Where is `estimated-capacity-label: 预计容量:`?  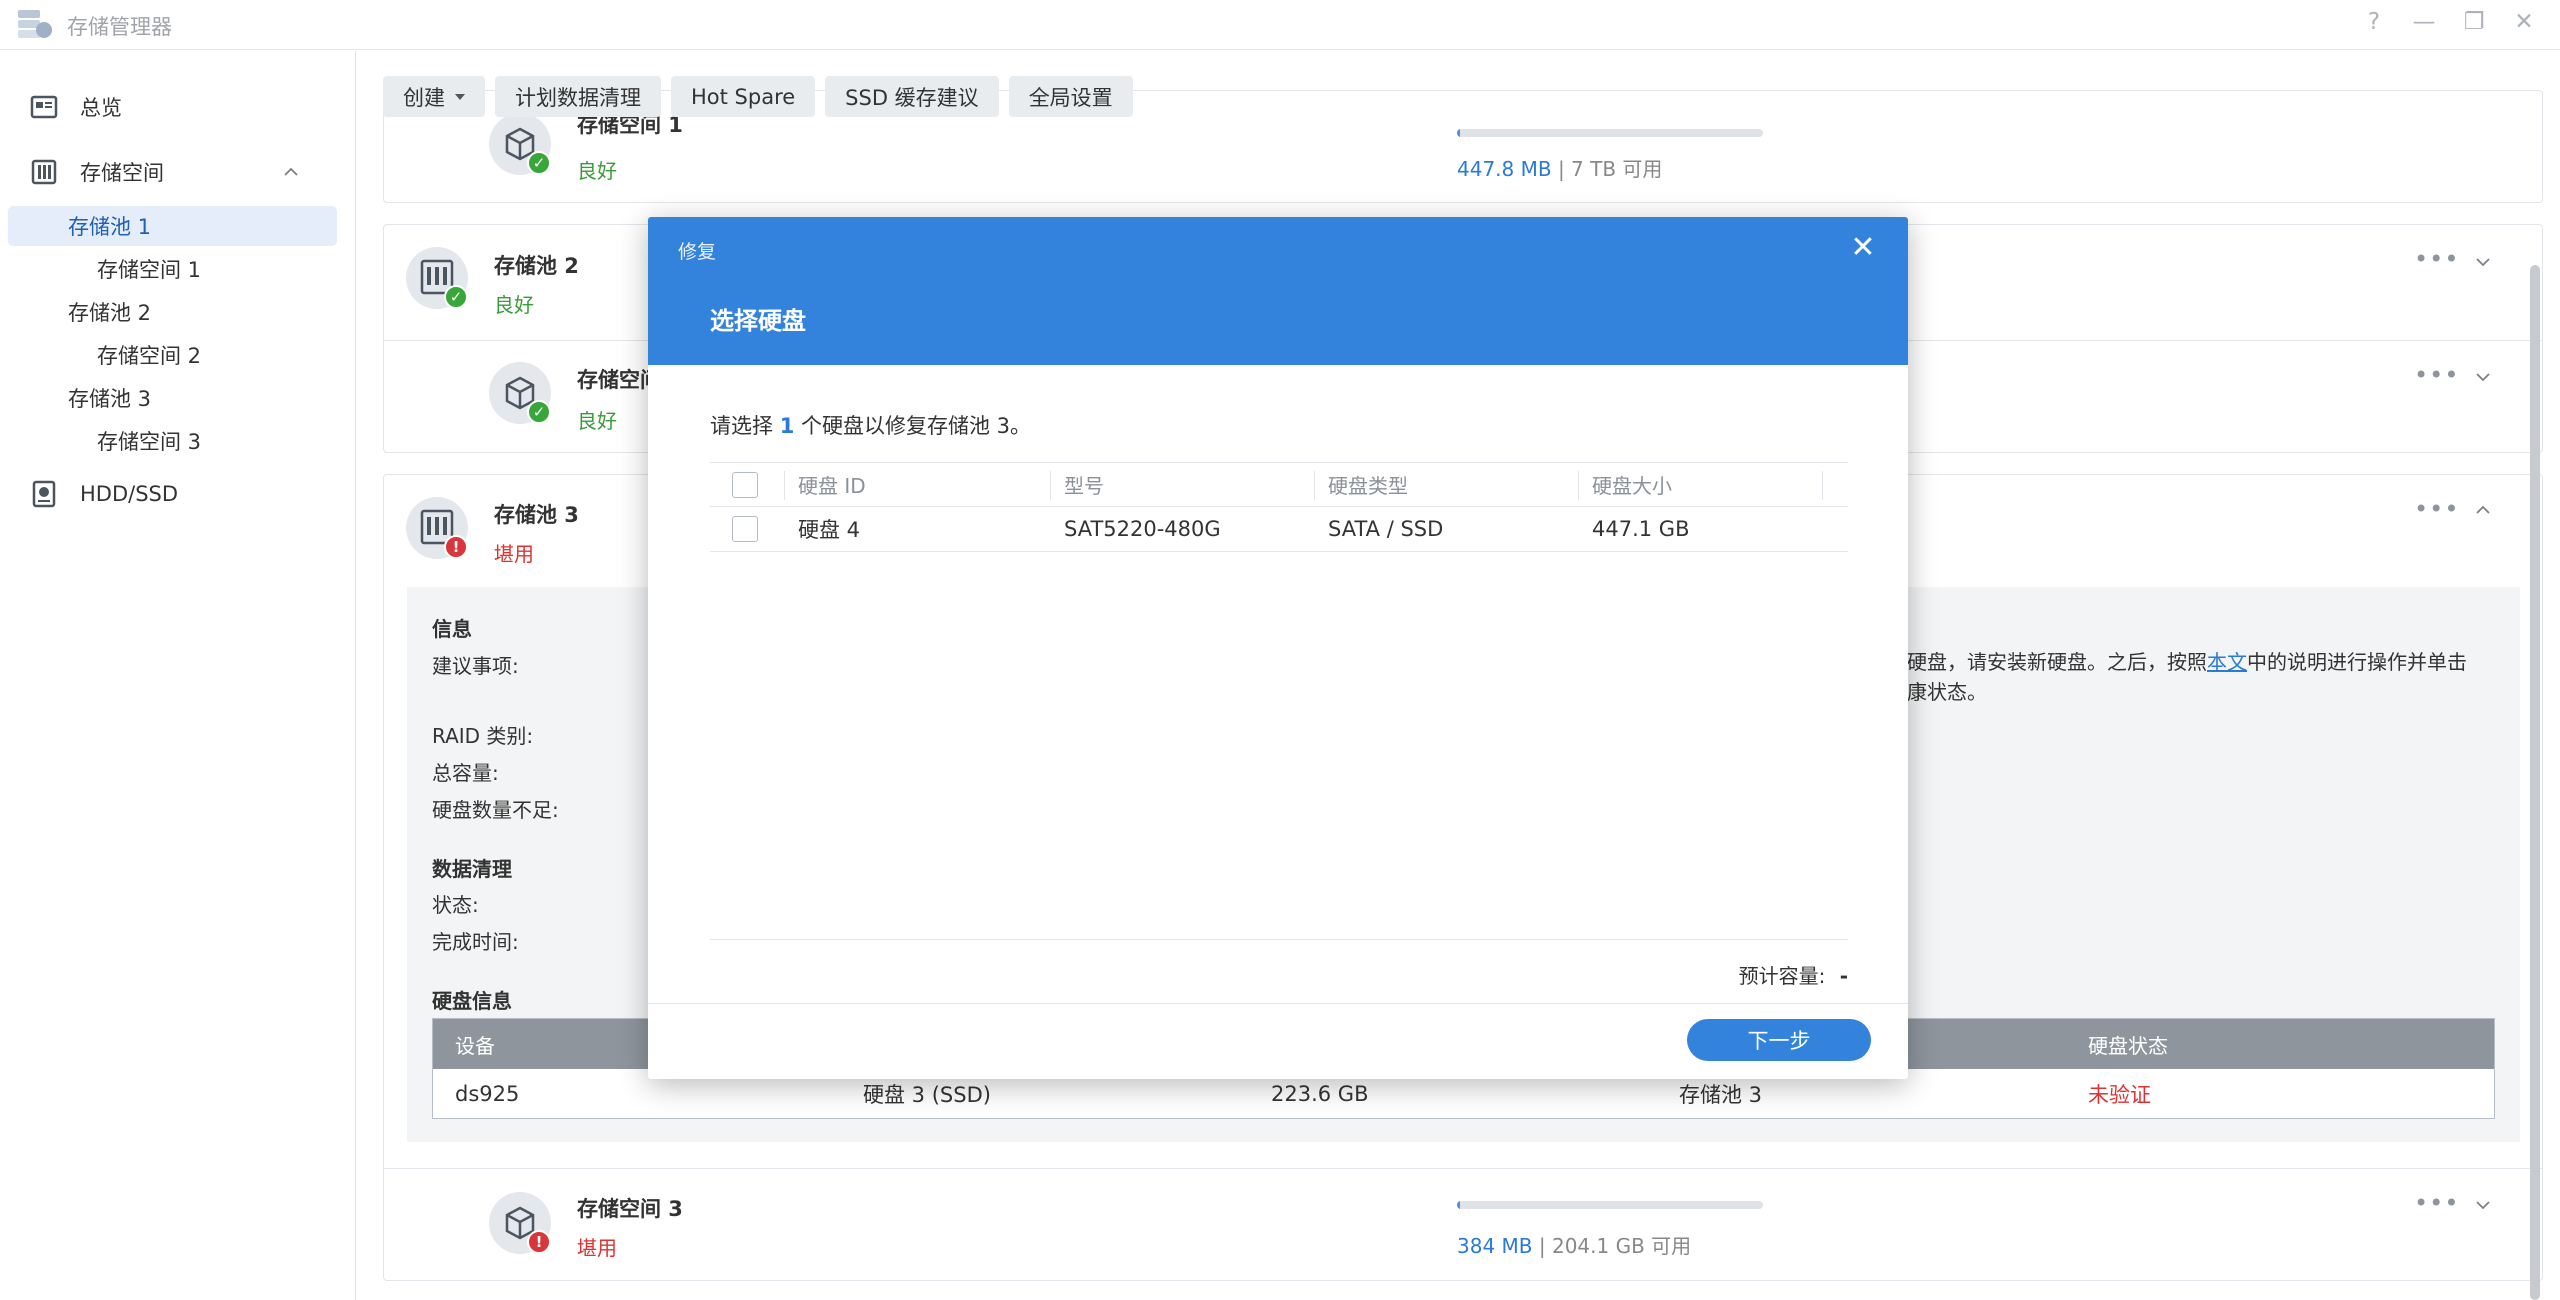 estimated-capacity-label: 预计容量: is located at coordinates (1782, 976).